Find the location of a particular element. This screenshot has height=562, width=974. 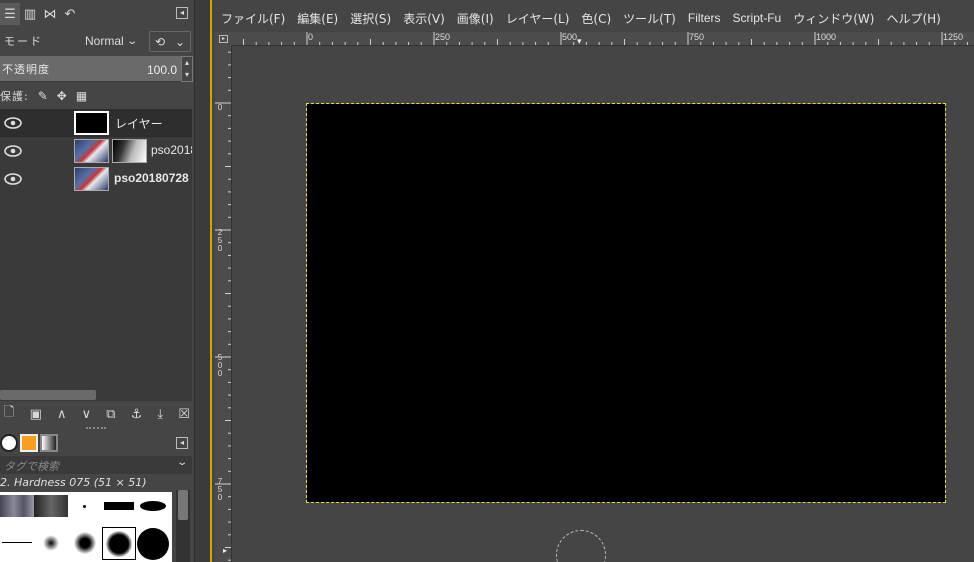

menu-filters: Filters is located at coordinates (704, 18).